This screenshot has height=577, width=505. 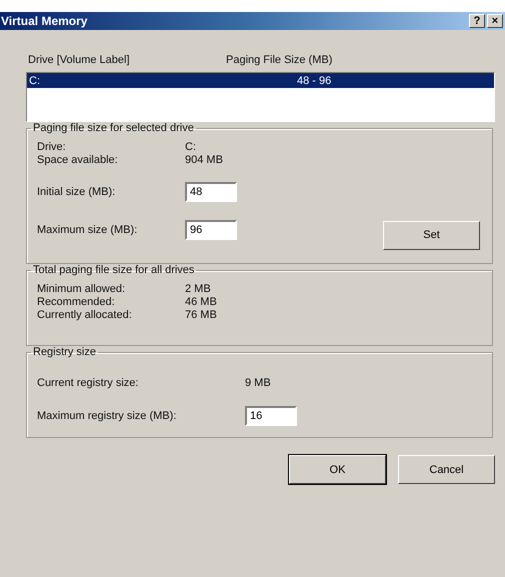 What do you see at coordinates (64, 352) in the screenshot?
I see `group-title: Registry size` at bounding box center [64, 352].